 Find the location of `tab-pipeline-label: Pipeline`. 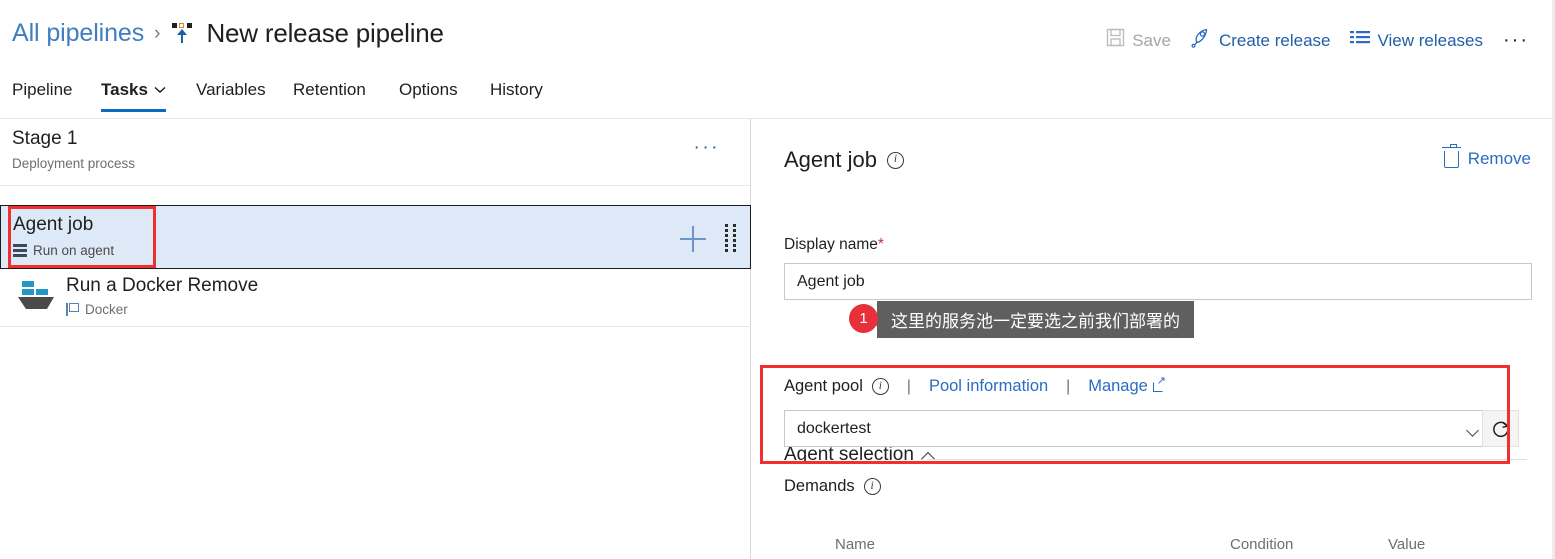

tab-pipeline-label: Pipeline is located at coordinates (42, 89).